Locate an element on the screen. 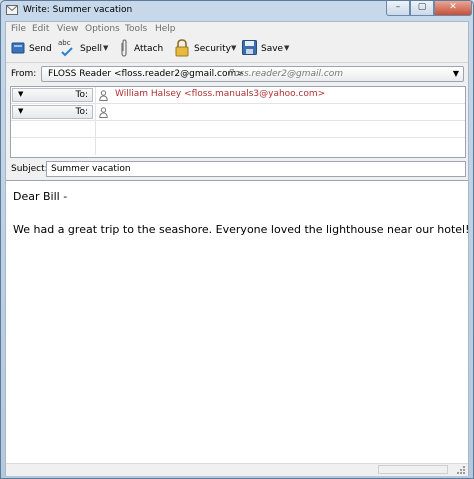  title-bar: Write: Summer vacation – ▢ ✕ is located at coordinates (237, 11).